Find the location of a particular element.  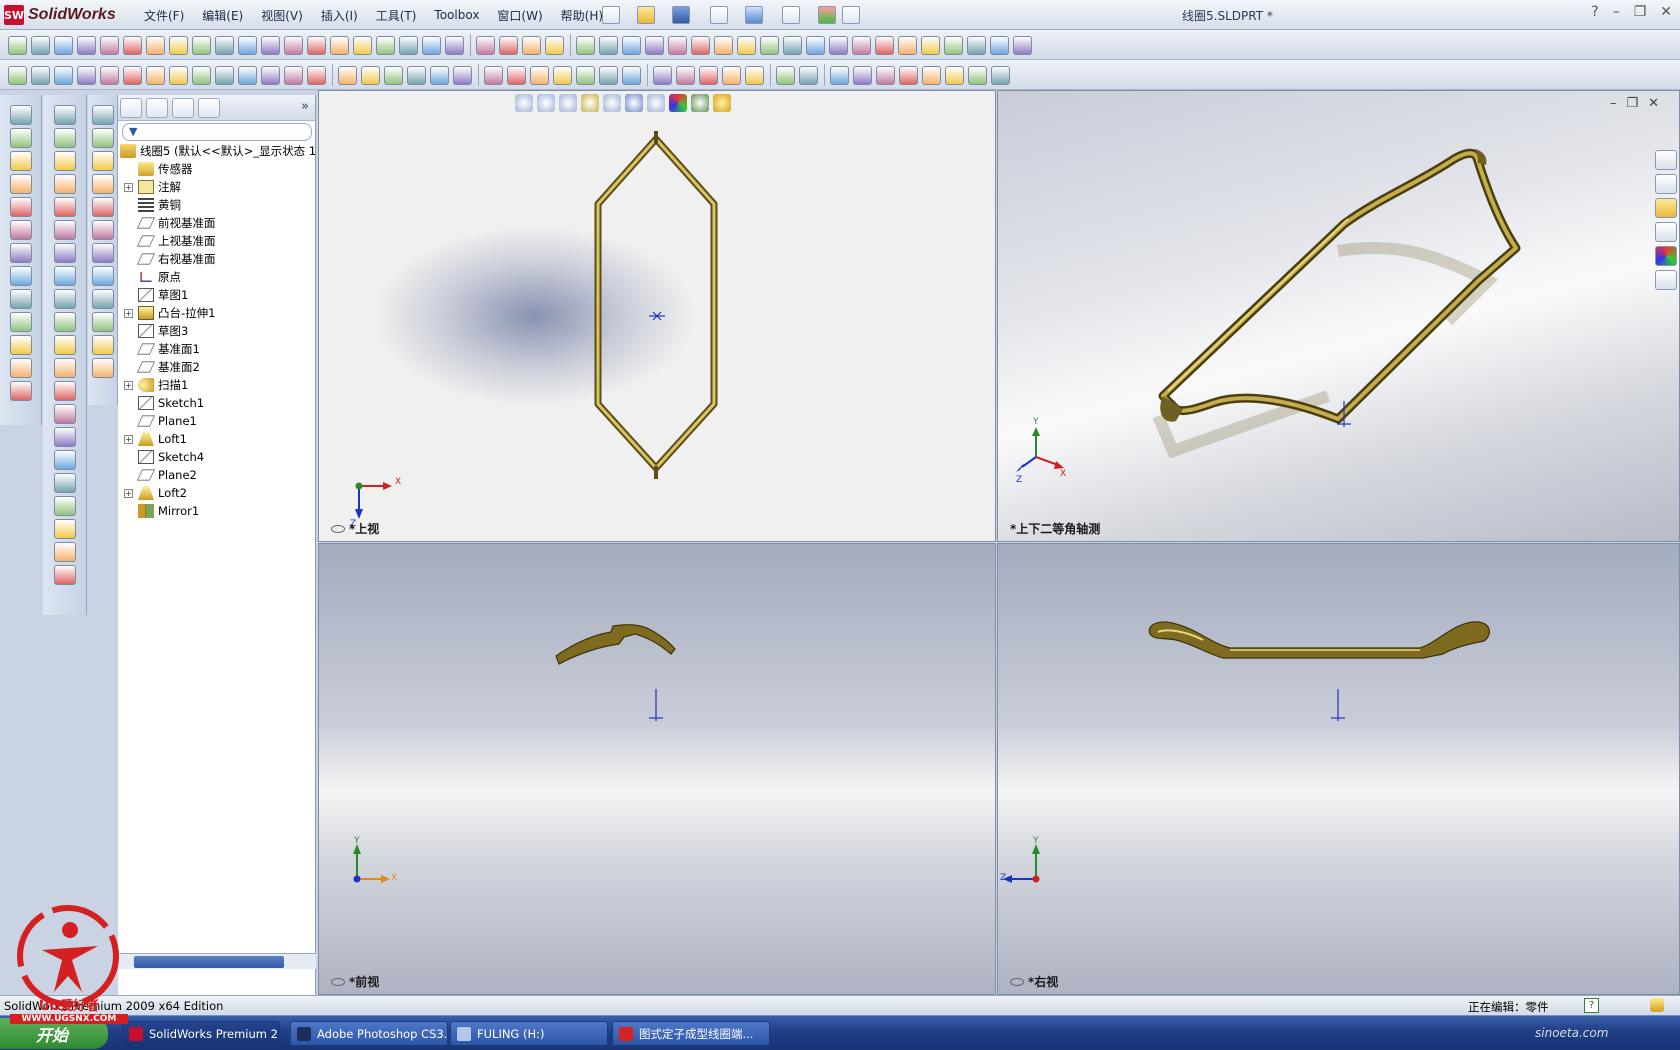

menu-edit: 编辑(E) is located at coordinates (222, 15).